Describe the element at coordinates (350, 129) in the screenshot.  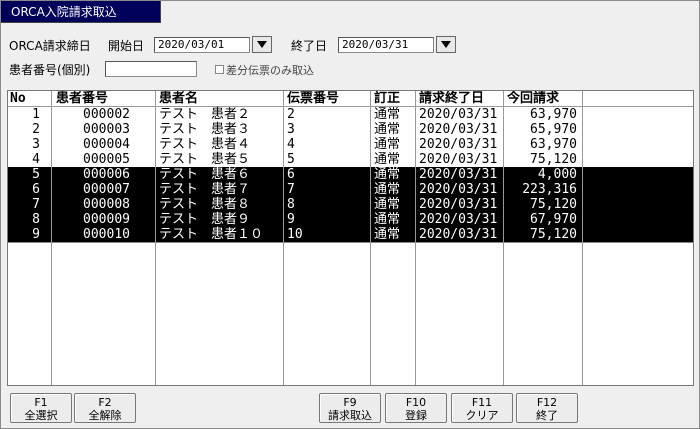
I see `table-row: 2 000003 テスト 患者３ 3 通常 2020/03/31 65,970` at that location.